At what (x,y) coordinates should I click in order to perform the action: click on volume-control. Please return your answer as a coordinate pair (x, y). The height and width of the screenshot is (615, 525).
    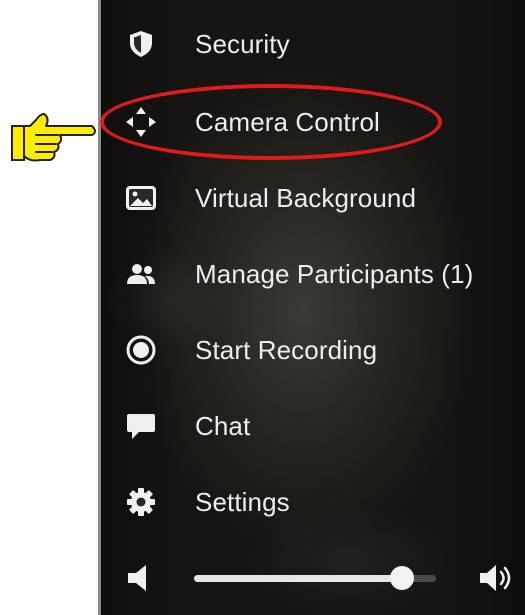
    Looking at the image, I should click on (311, 578).